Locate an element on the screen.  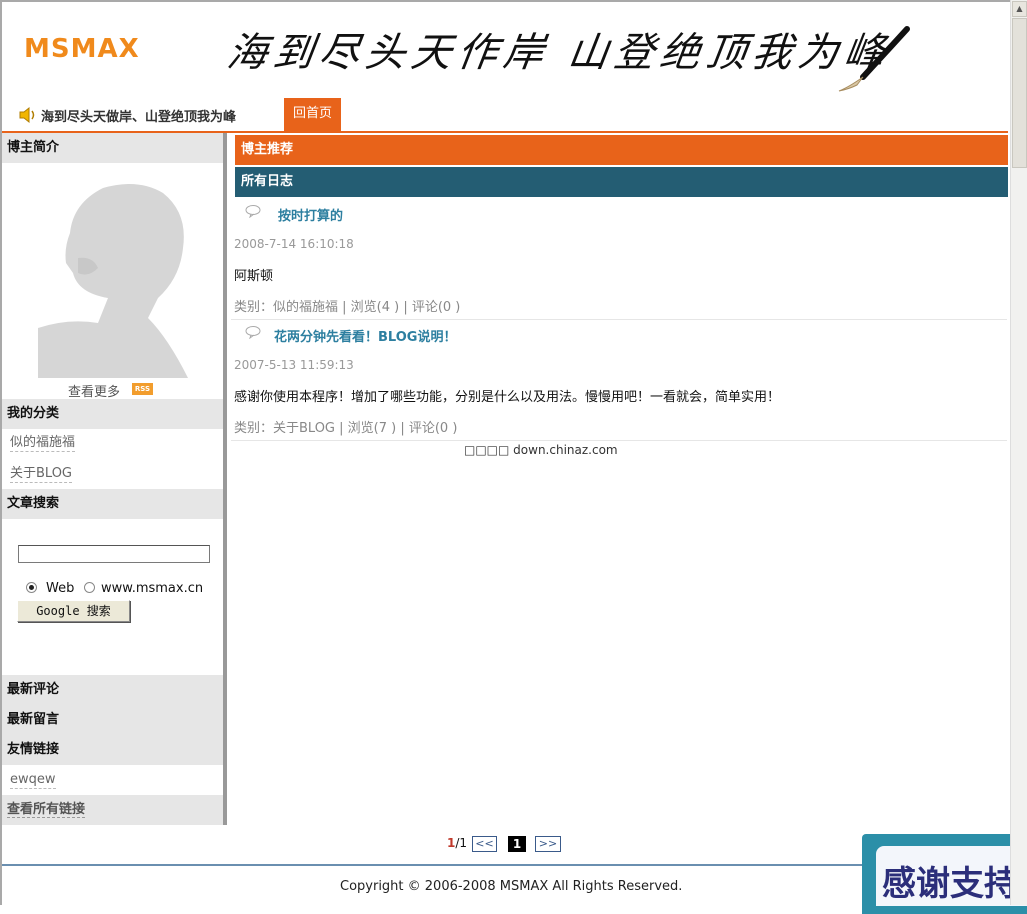
site-motto: 海到尽头天做岸、山登绝顶我为峰 is located at coordinates (127, 115).